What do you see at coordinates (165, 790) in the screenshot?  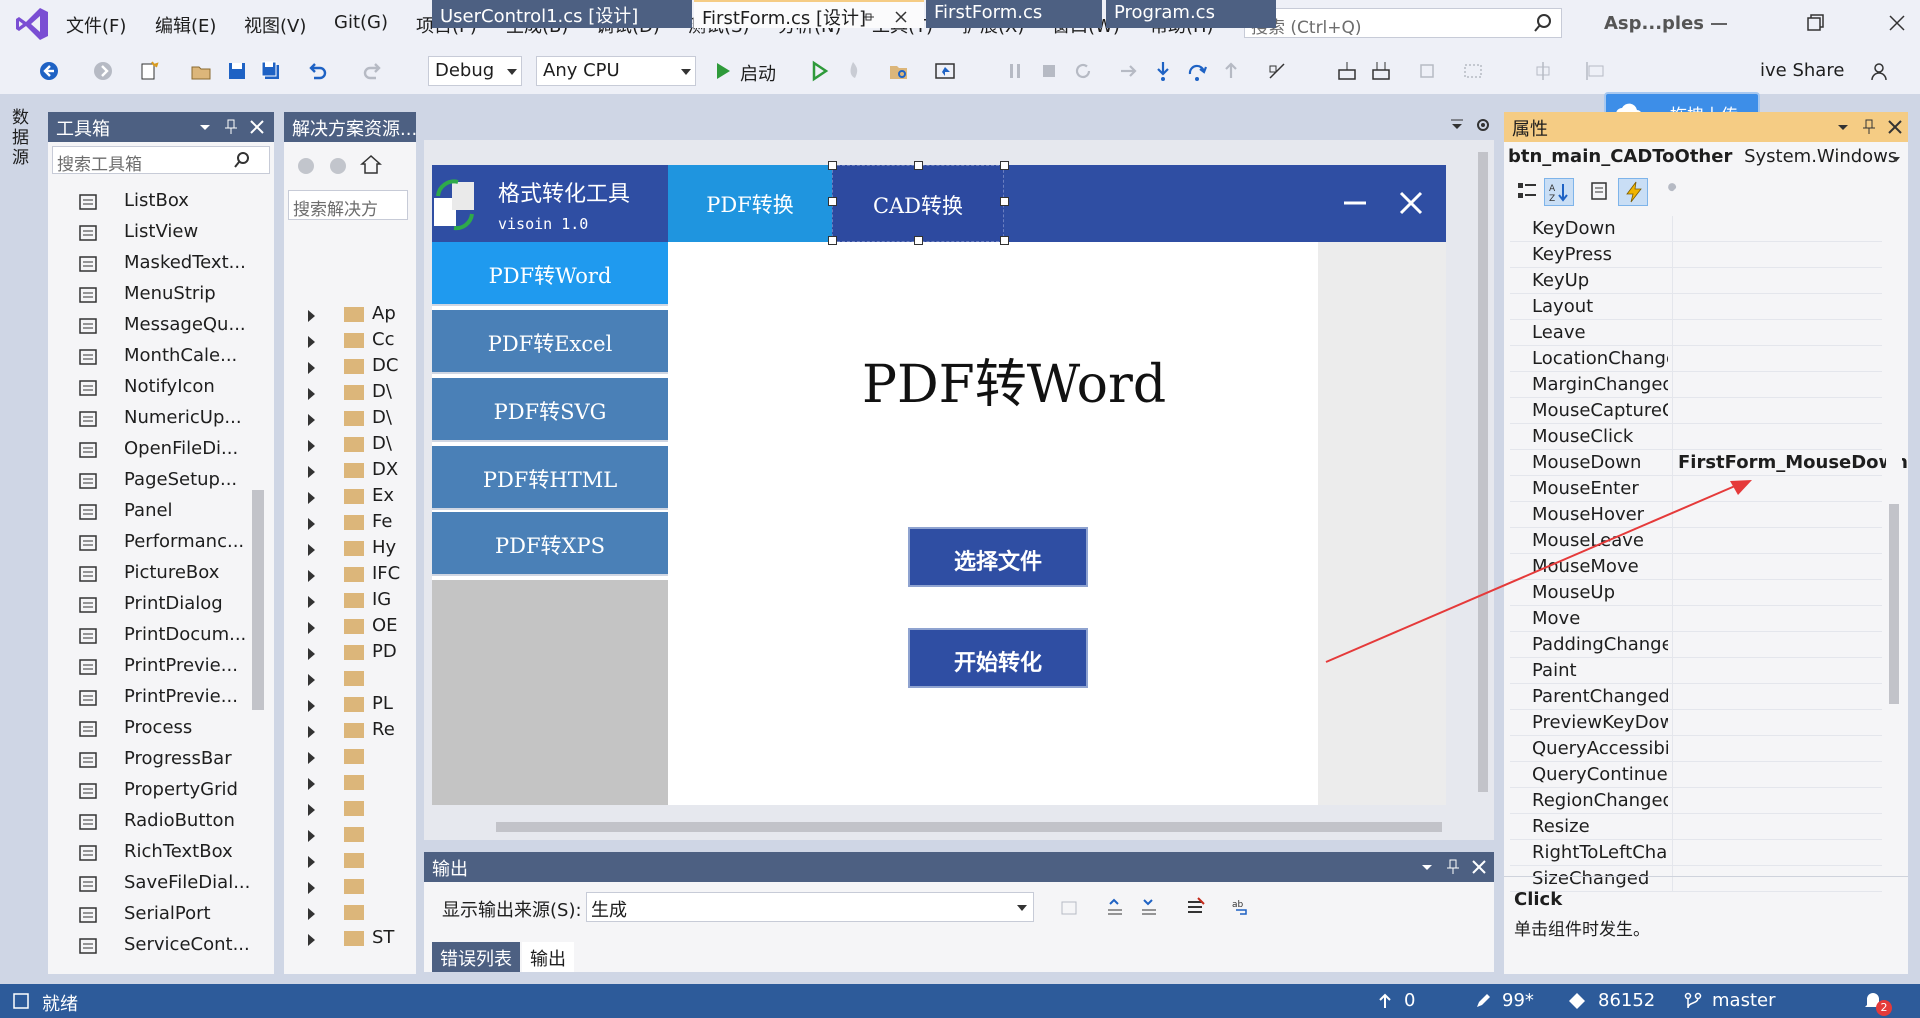 I see `toolbox-item: PropertyGrid` at bounding box center [165, 790].